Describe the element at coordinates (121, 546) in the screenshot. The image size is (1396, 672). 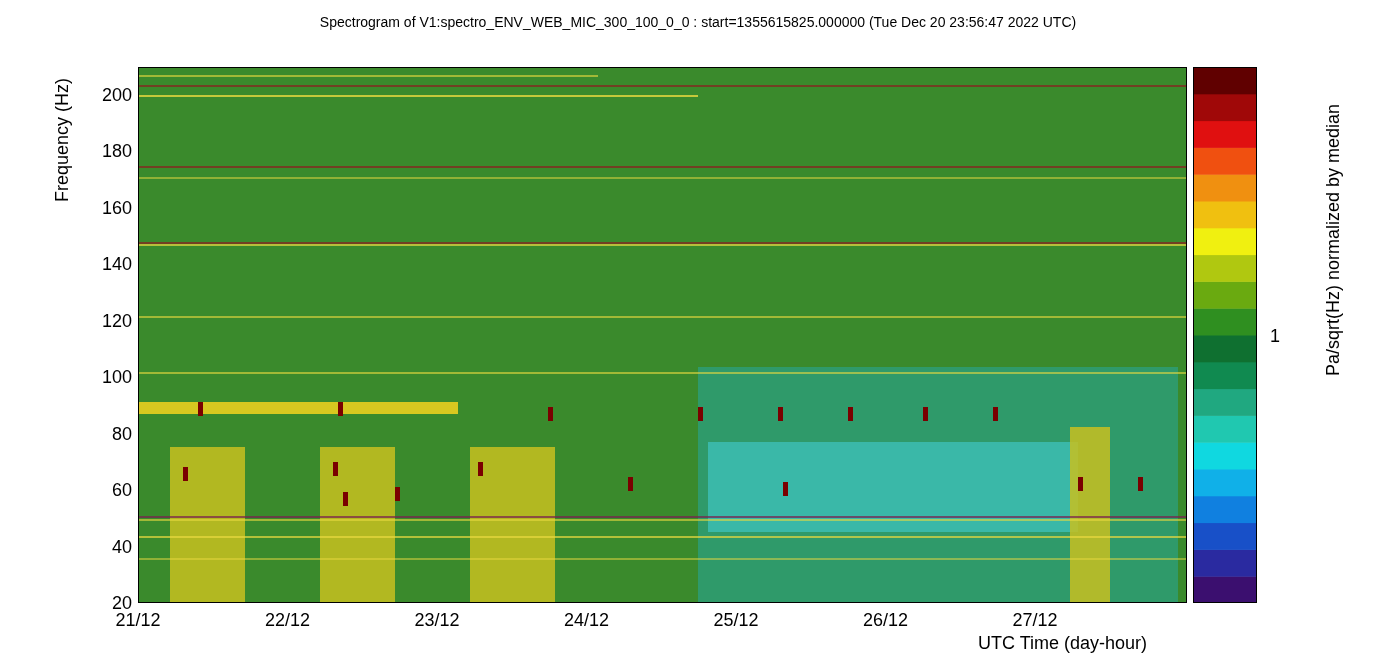
I see `y-tick-label: 40` at that location.